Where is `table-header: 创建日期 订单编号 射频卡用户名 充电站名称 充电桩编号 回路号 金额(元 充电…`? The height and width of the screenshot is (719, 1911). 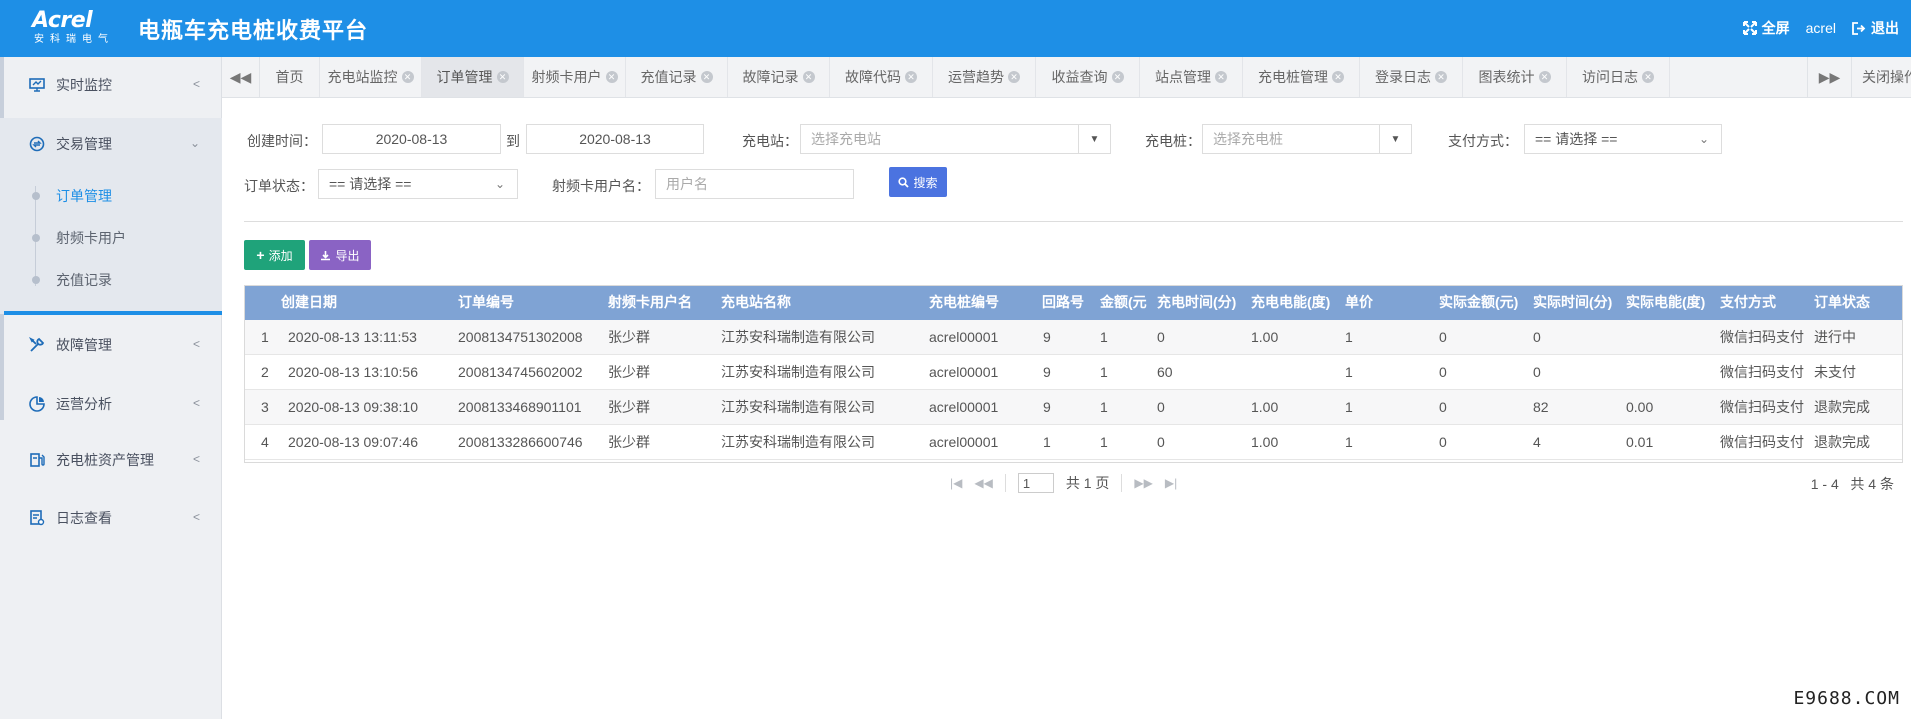 table-header: 创建日期 订单编号 射频卡用户名 充电站名称 充电桩编号 回路号 金额(元 充电… is located at coordinates (1073, 302).